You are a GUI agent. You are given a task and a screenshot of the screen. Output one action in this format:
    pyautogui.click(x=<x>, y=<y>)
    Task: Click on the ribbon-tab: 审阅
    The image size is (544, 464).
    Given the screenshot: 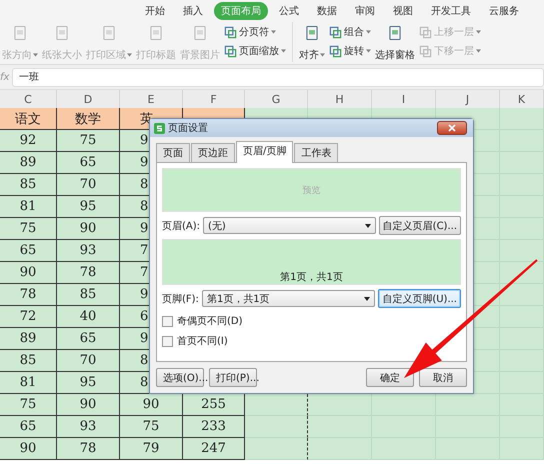 What is the action you would take?
    pyautogui.click(x=365, y=11)
    